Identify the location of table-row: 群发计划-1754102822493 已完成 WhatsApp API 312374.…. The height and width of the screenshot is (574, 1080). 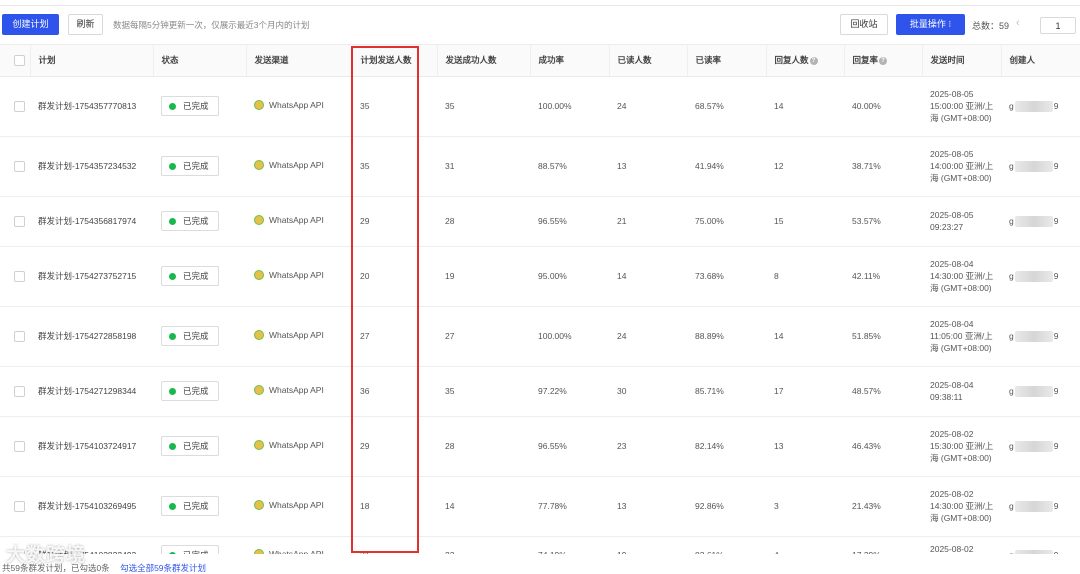
(540, 545).